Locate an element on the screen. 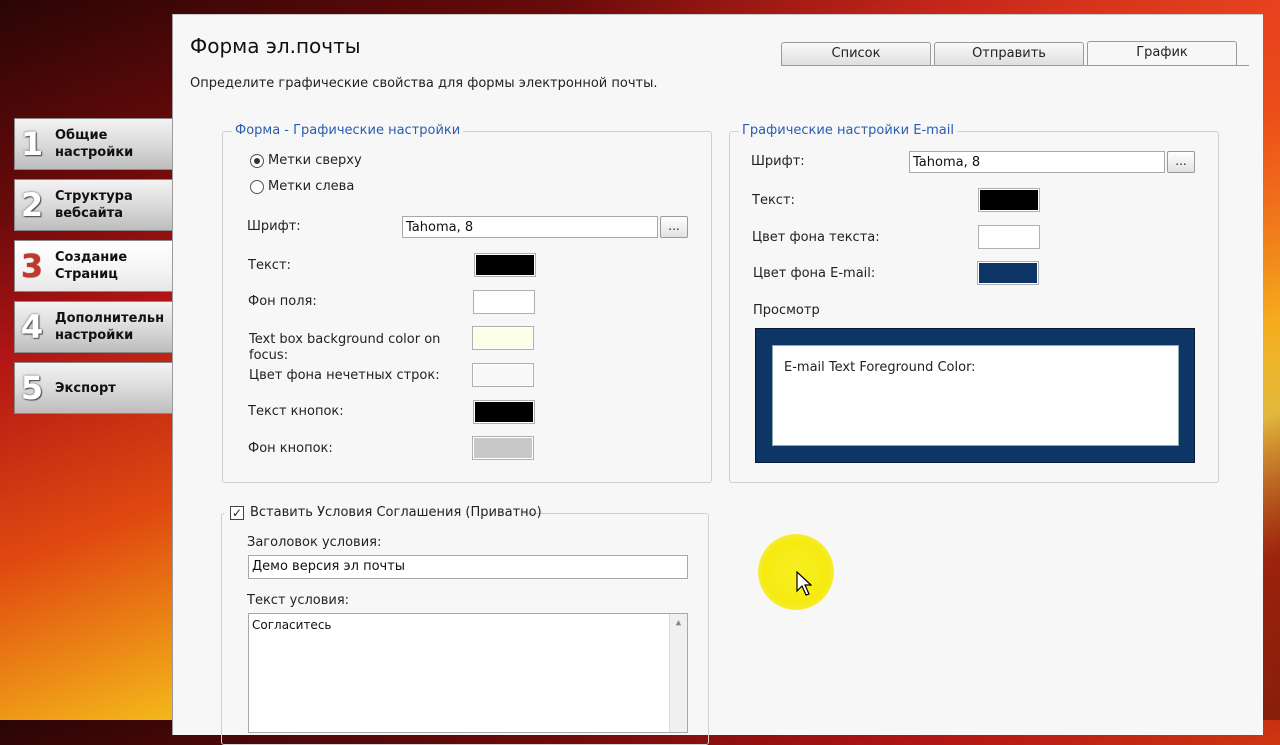  labels-left-label: Метки слева is located at coordinates (311, 186).